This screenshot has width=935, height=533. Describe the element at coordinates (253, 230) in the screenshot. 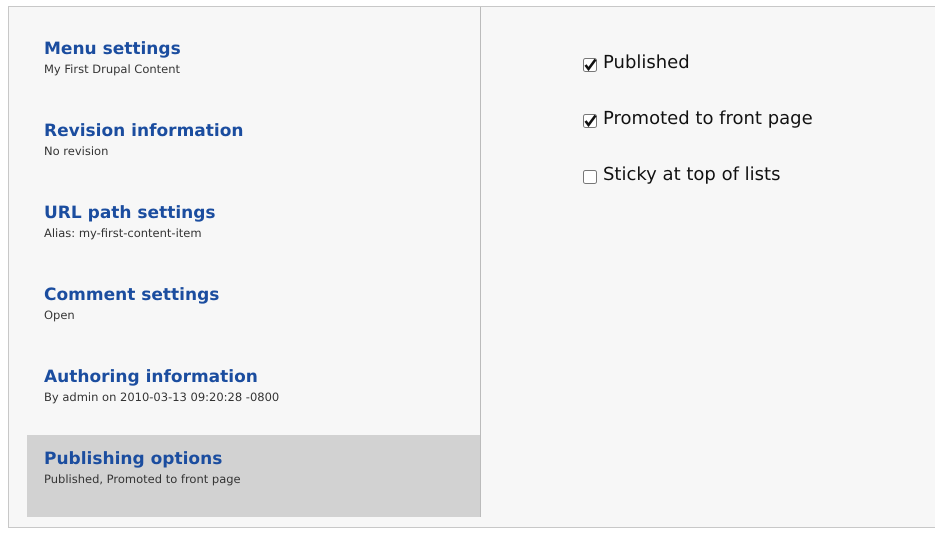

I see `vertical-tab: URL path settings Alias: my-first-content-item` at that location.